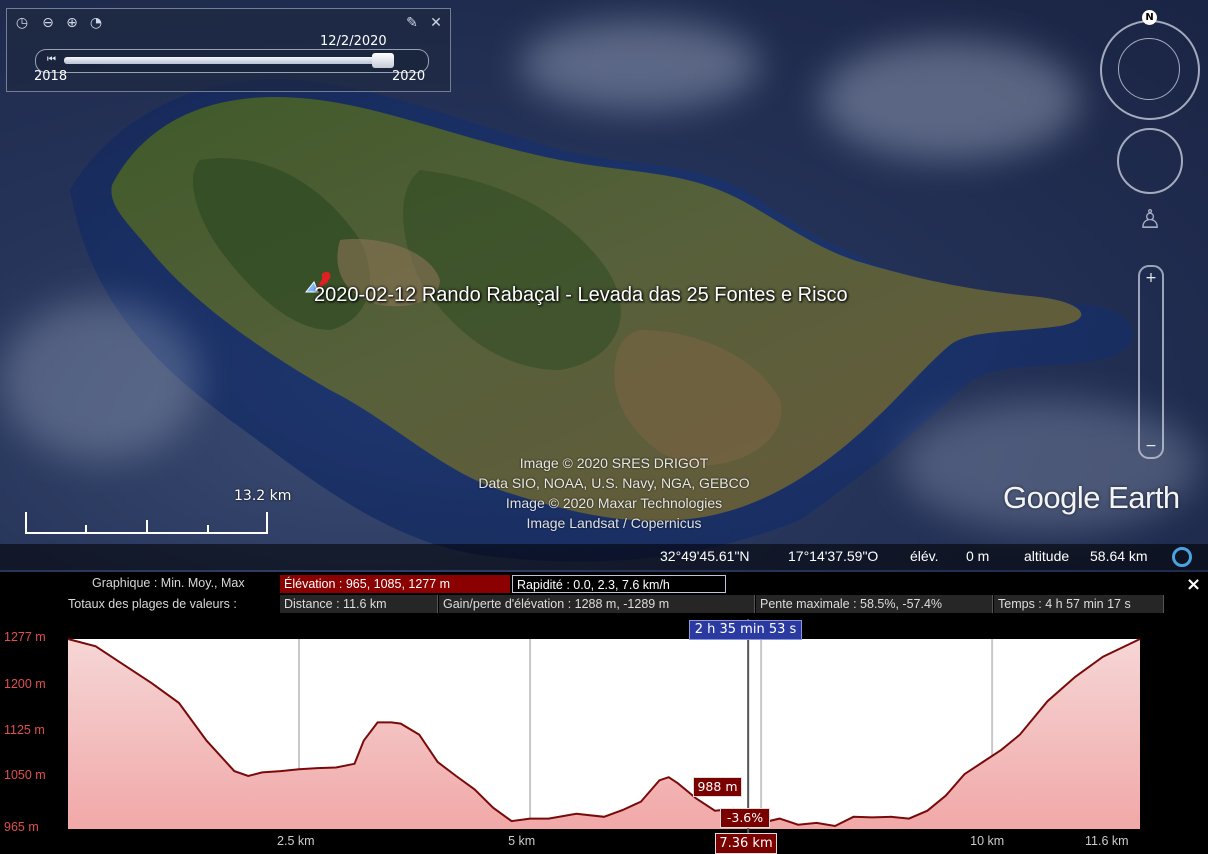 The height and width of the screenshot is (854, 1208). I want to click on totals-label: Totaux des plages de valeurs :, so click(152, 604).